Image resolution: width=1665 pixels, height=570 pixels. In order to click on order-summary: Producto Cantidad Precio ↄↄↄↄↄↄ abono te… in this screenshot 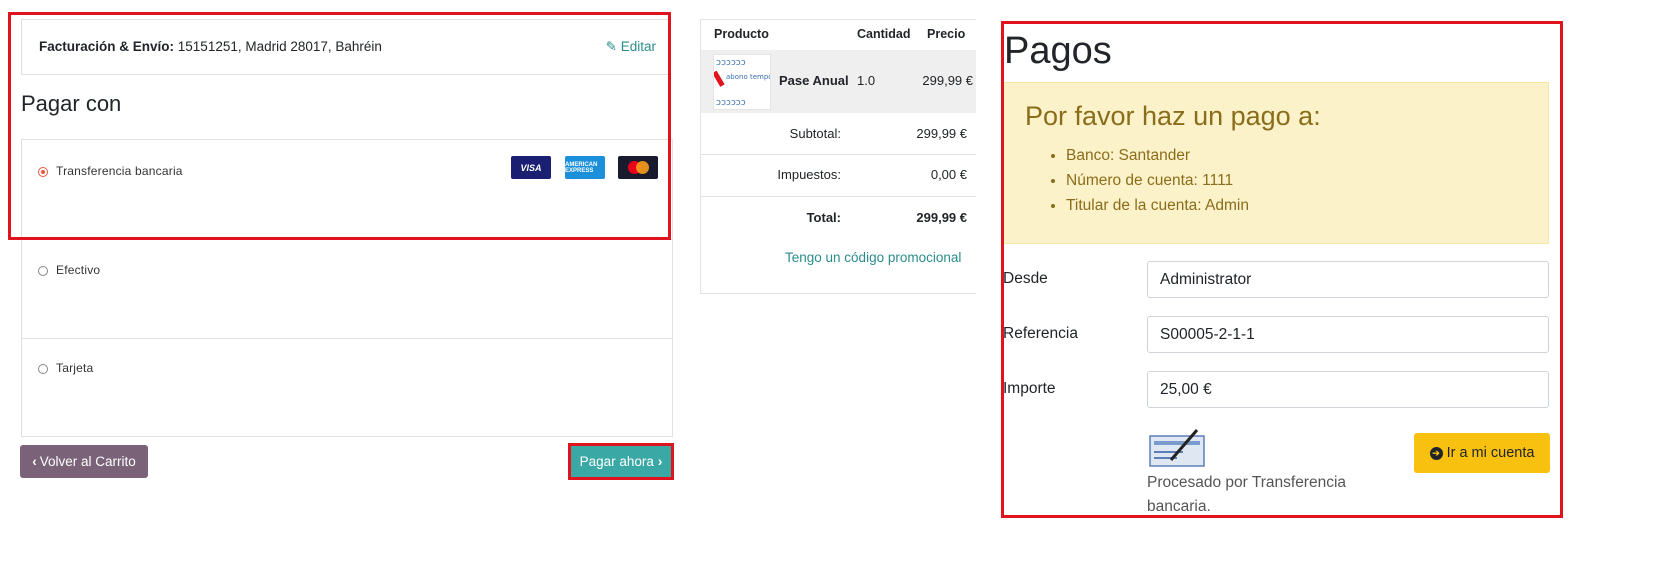, I will do `click(838, 156)`.